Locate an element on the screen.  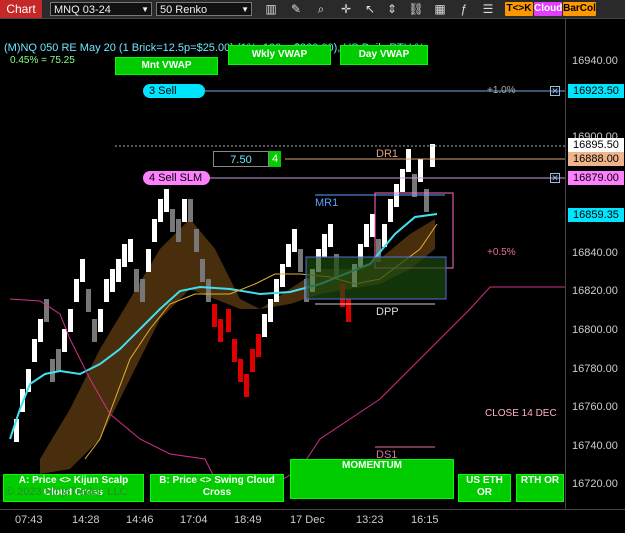
mnt-vwap-button: Mnt VWAP is located at coordinates (166, 66).